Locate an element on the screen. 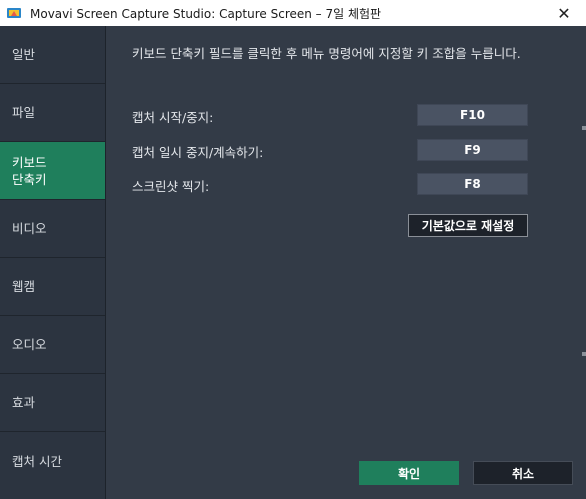 The width and height of the screenshot is (586, 499). sidebar-item-file: 파일 is located at coordinates (52, 113).